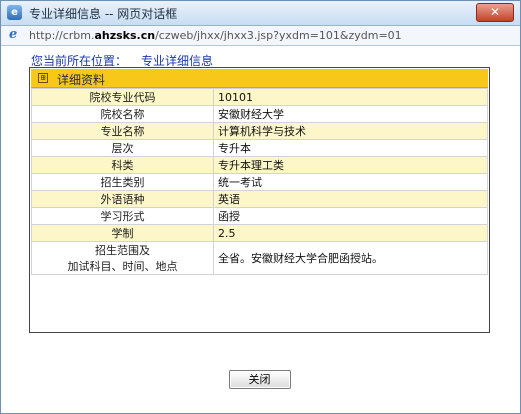 This screenshot has width=521, height=414. Describe the element at coordinates (122, 266) in the screenshot. I see `field-label-line2: 加试科目、时间、地点` at that location.